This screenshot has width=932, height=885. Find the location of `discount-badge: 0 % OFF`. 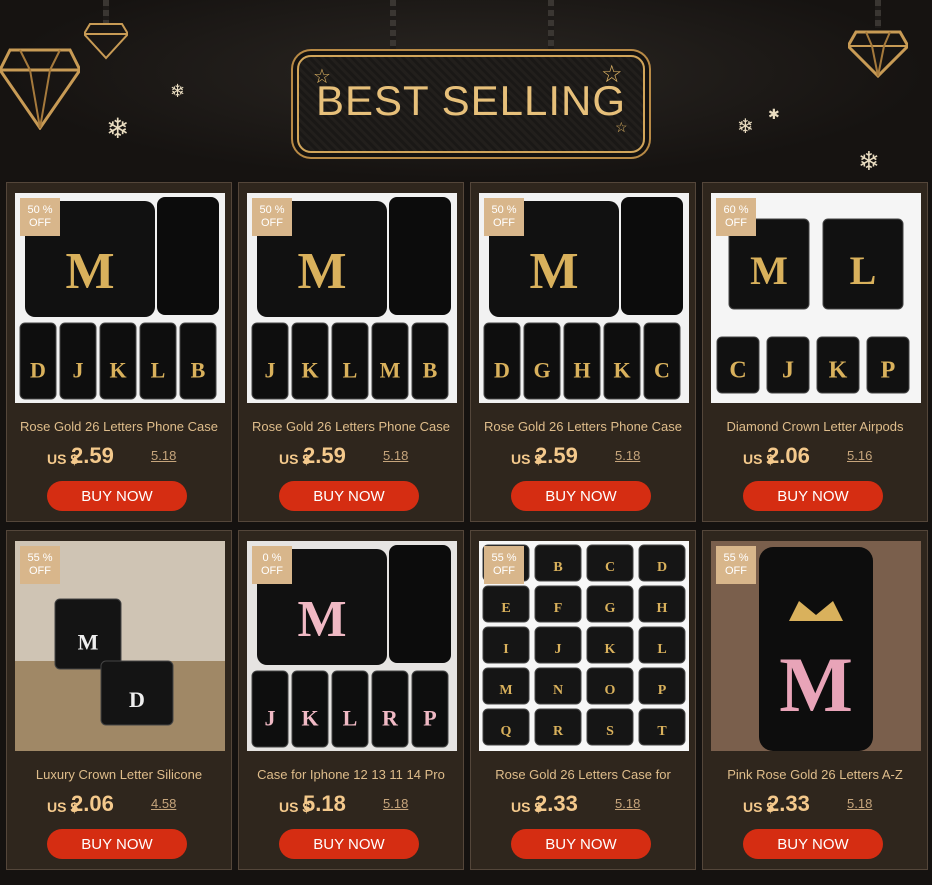

discount-badge: 0 % OFF is located at coordinates (272, 565).